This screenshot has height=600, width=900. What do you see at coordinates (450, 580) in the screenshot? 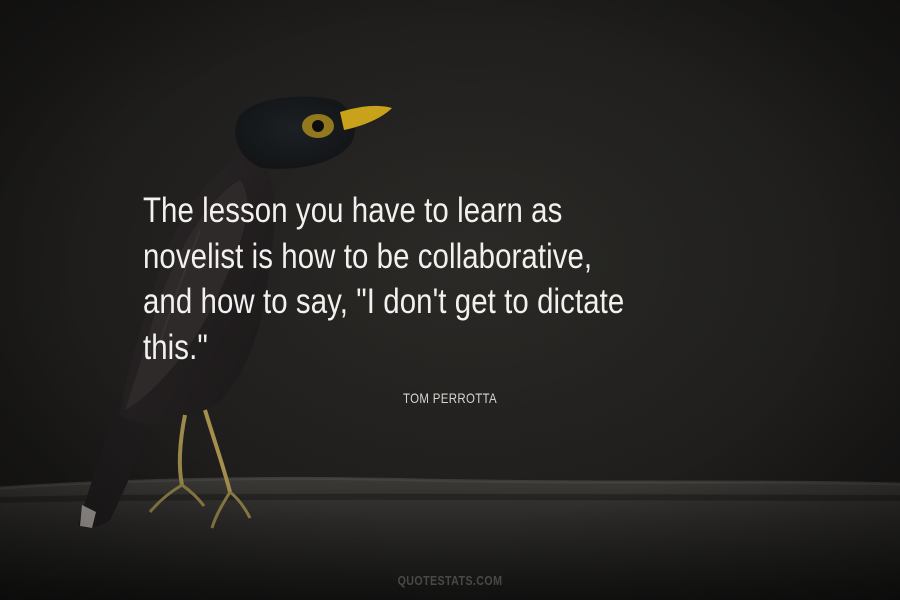
I see `site-watermark: QUOTESTATS.COM` at bounding box center [450, 580].